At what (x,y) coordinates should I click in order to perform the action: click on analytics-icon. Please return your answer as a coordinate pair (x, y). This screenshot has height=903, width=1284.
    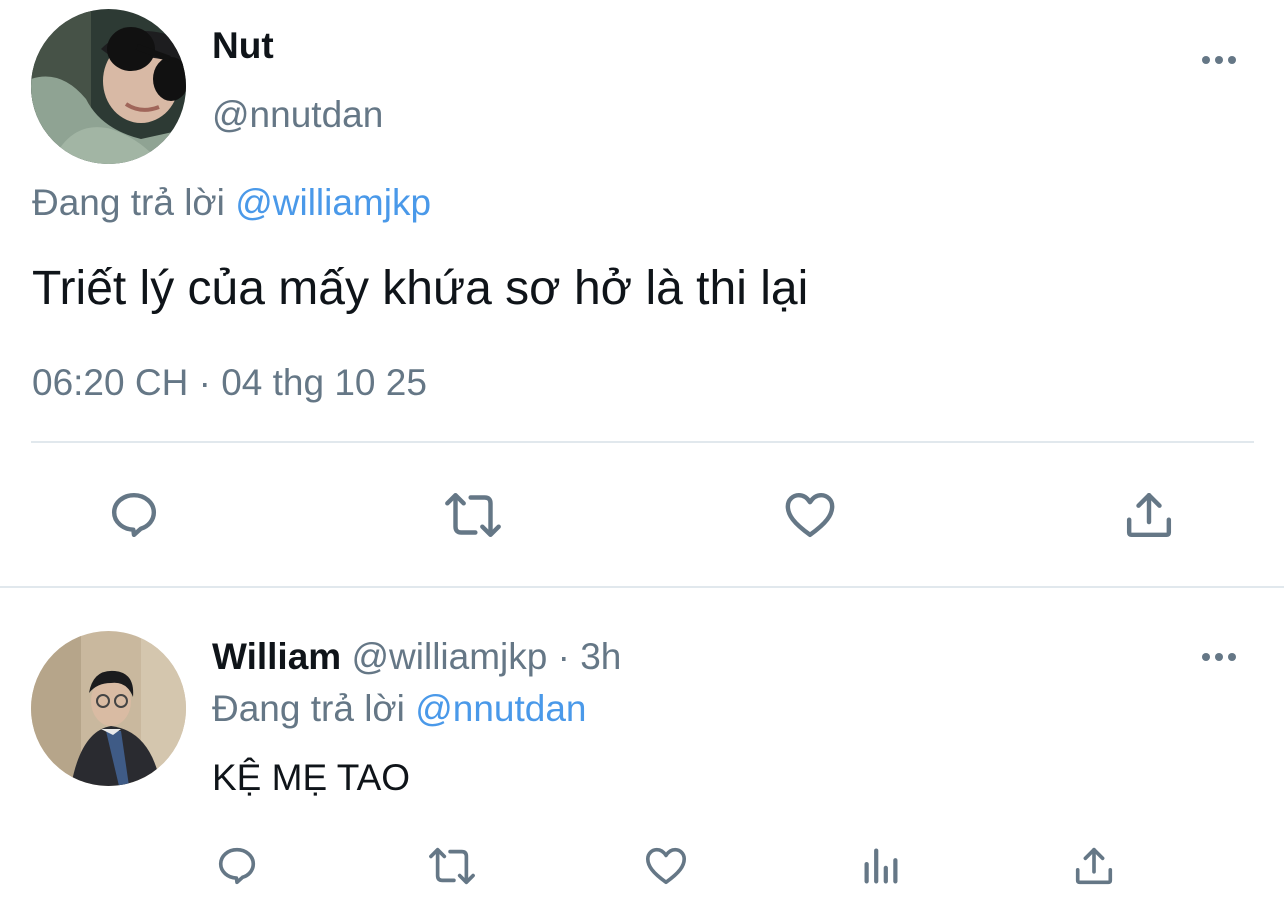
    Looking at the image, I should click on (881, 866).